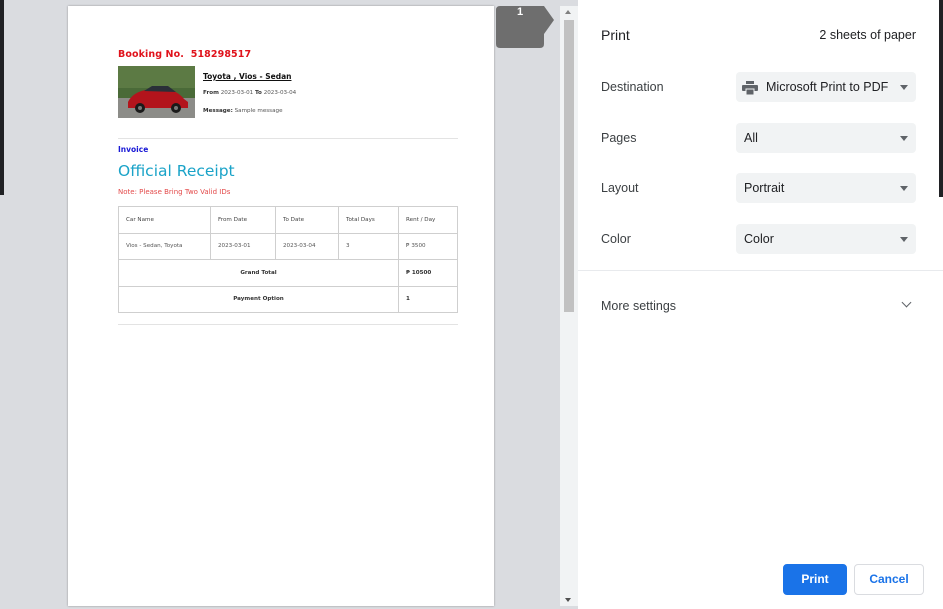 The image size is (943, 609). Describe the element at coordinates (616, 239) in the screenshot. I see `color-label: Color` at that location.